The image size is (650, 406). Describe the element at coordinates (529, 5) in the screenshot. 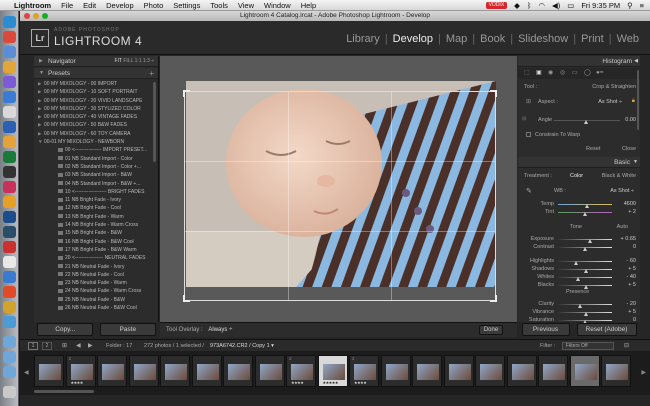

I see `bluetooth-icon: ᛒ` at that location.